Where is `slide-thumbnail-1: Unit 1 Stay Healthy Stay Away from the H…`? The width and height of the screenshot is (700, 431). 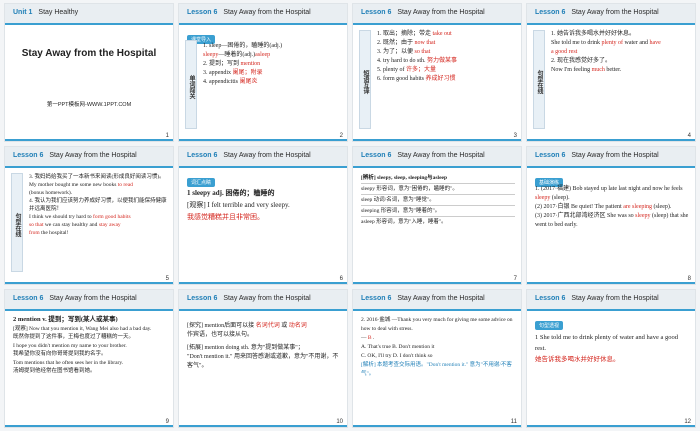
slide-thumbnail-1: Unit 1 Stay Healthy Stay Away from the H… is located at coordinates (89, 72).